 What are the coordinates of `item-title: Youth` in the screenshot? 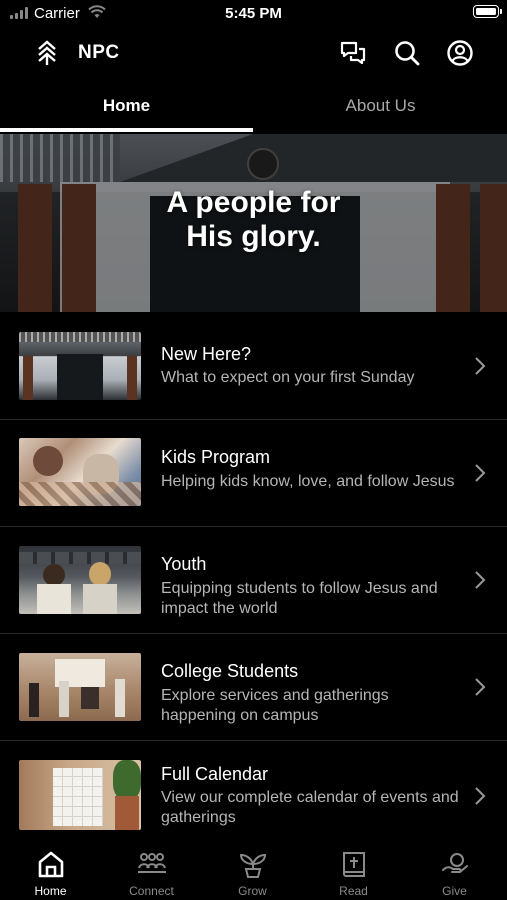 It's located at (184, 564).